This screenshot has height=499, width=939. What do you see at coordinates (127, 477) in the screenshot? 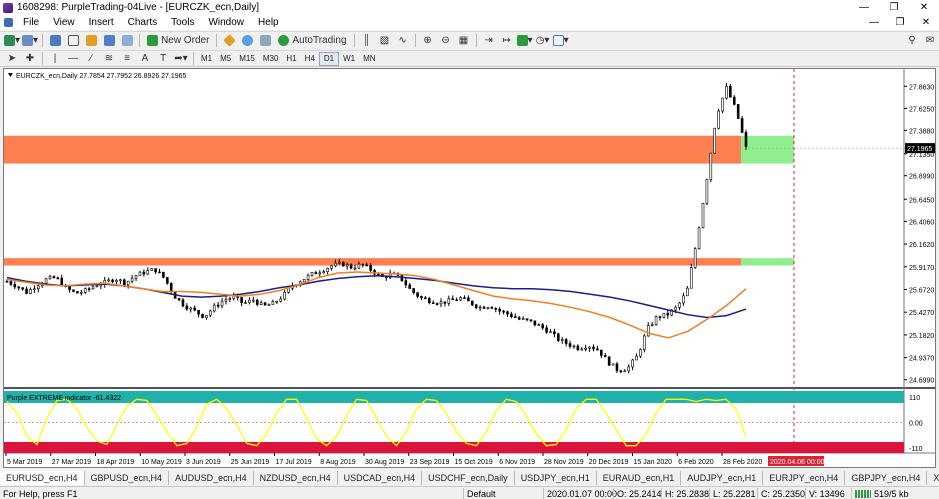
I see `tab-gbpusd: GBPUSD_ecn,H4` at bounding box center [127, 477].